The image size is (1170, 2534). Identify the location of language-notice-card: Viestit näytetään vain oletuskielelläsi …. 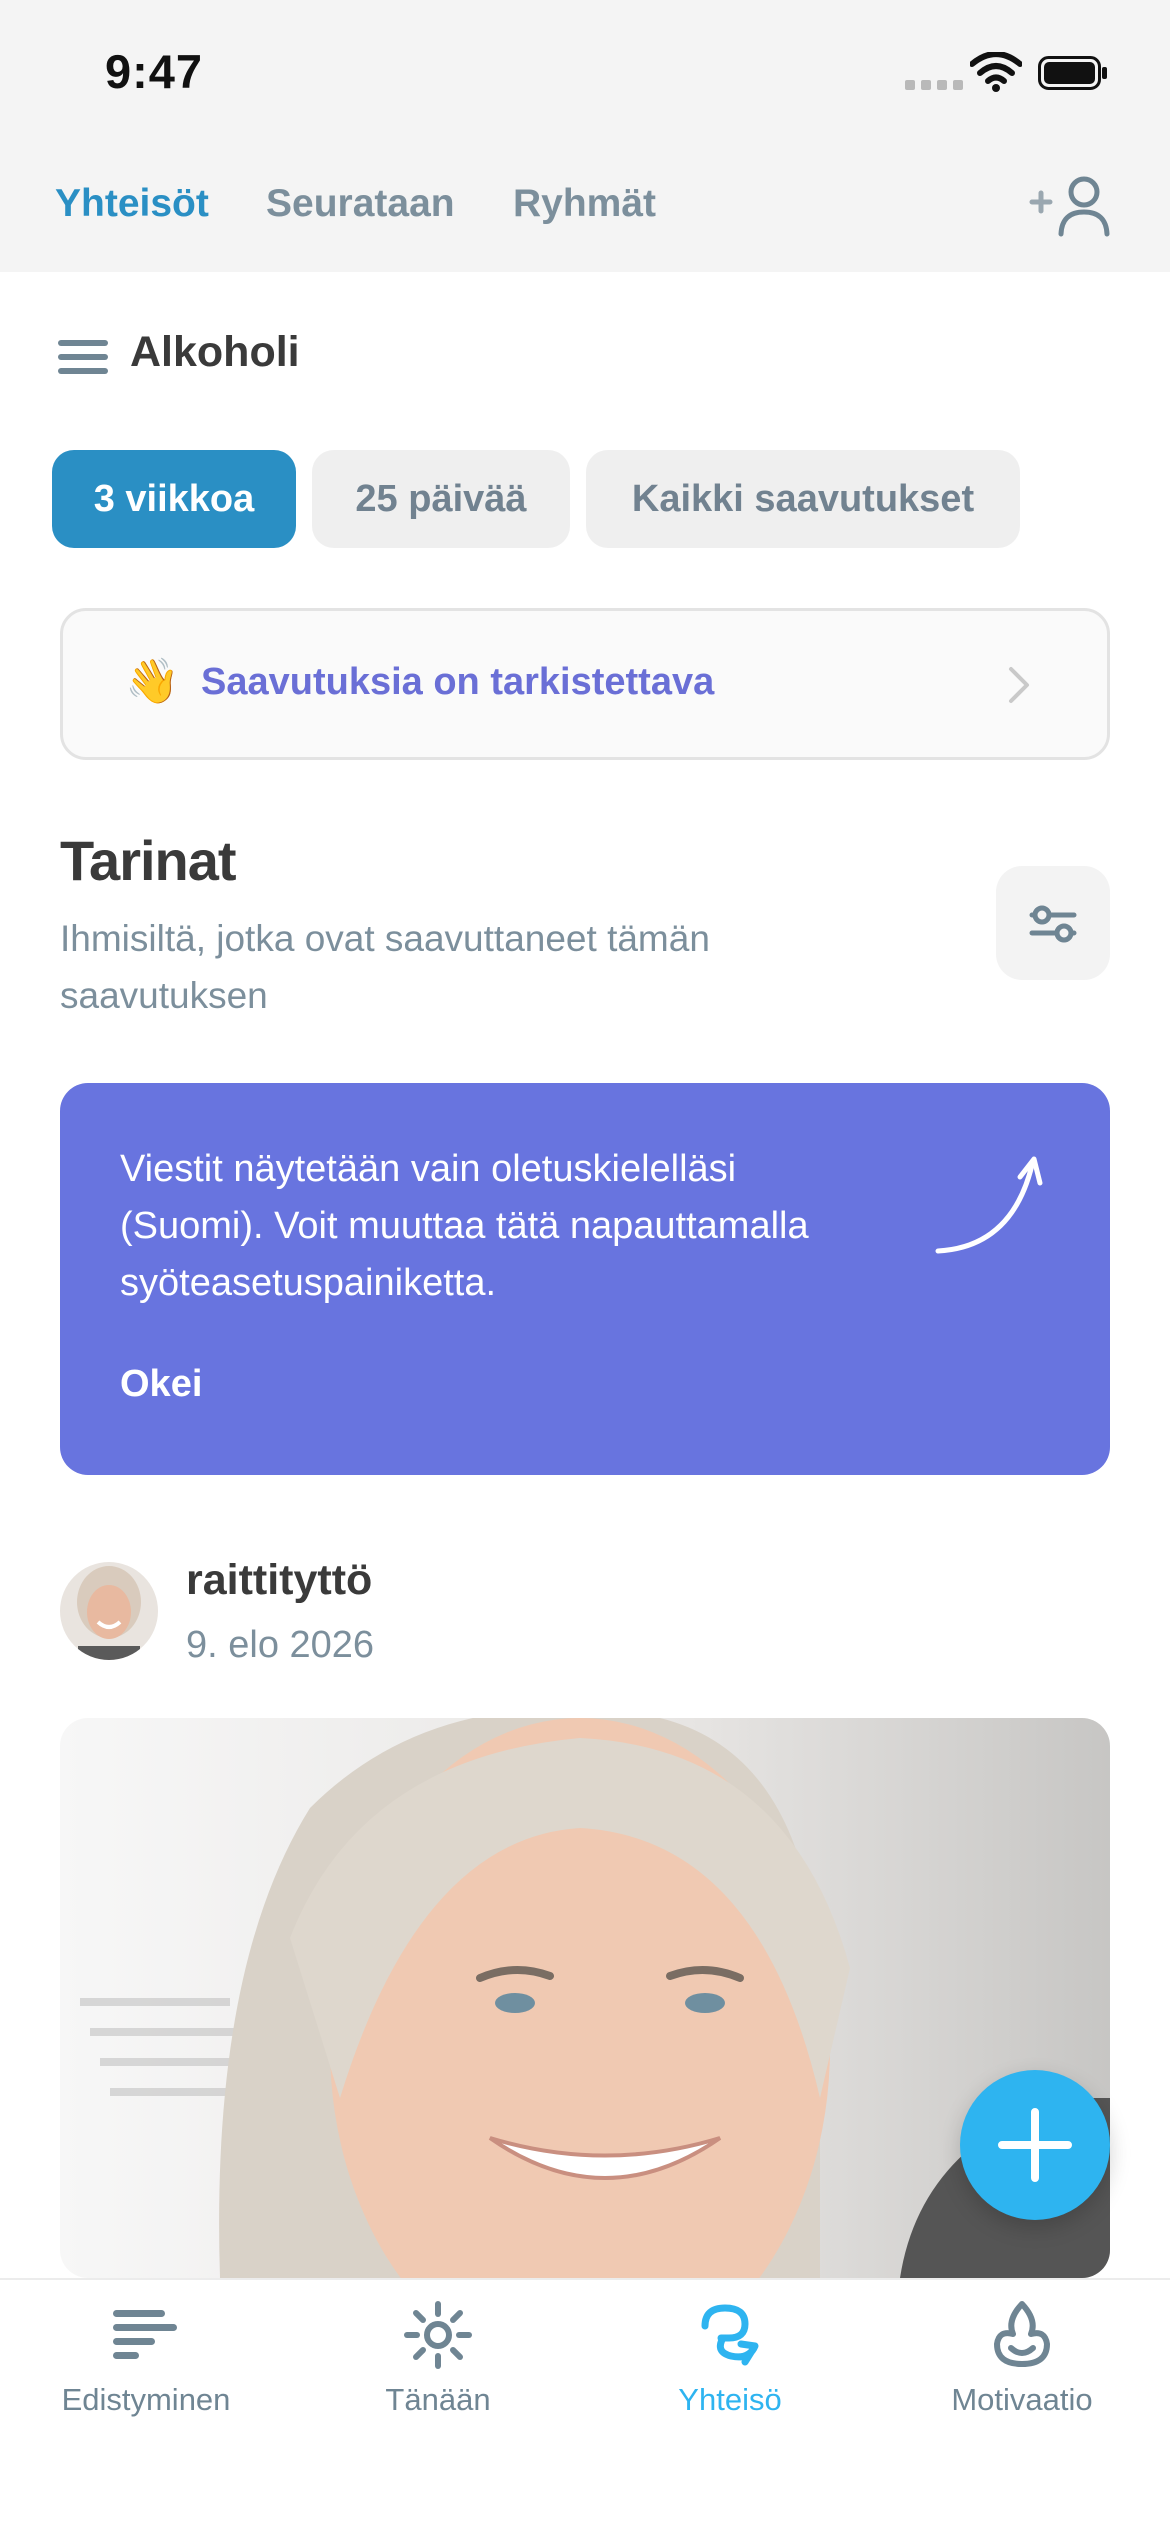
(585, 1279).